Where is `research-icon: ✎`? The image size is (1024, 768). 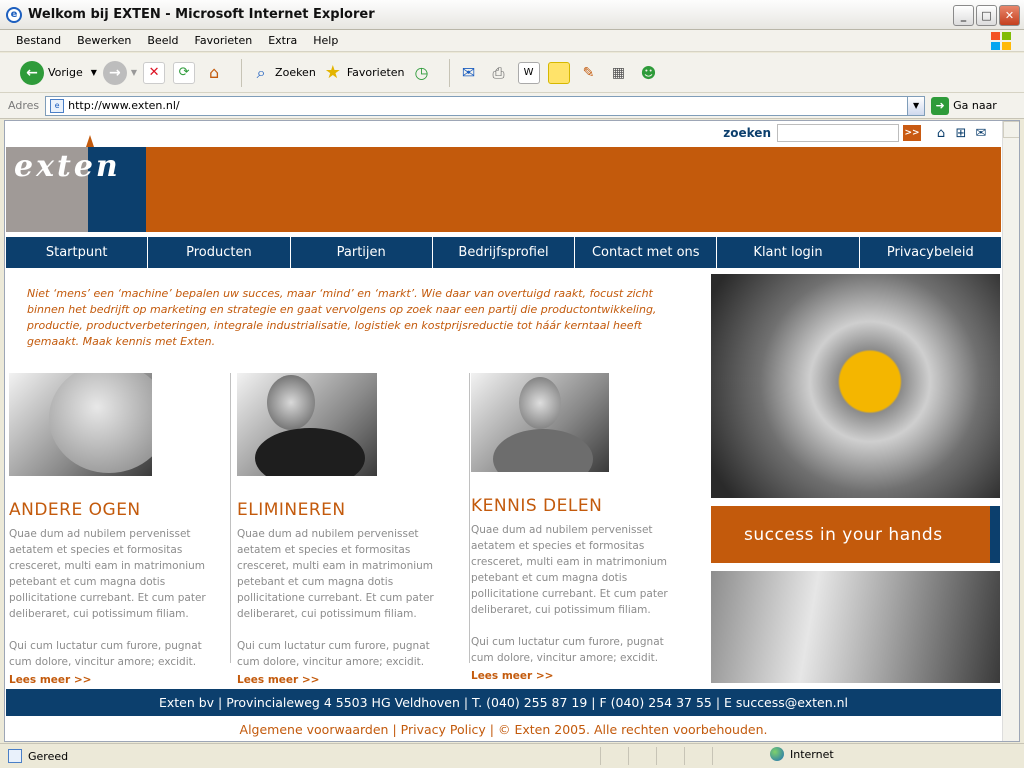 research-icon: ✎ is located at coordinates (589, 73).